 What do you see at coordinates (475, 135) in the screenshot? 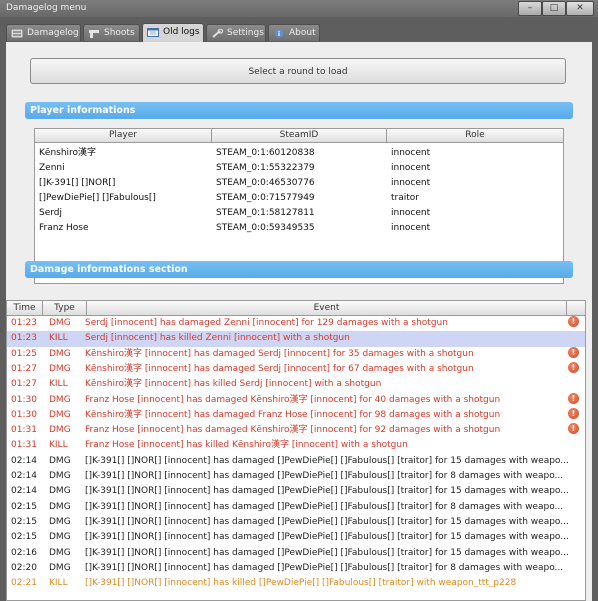
I see `column-role: Role` at bounding box center [475, 135].